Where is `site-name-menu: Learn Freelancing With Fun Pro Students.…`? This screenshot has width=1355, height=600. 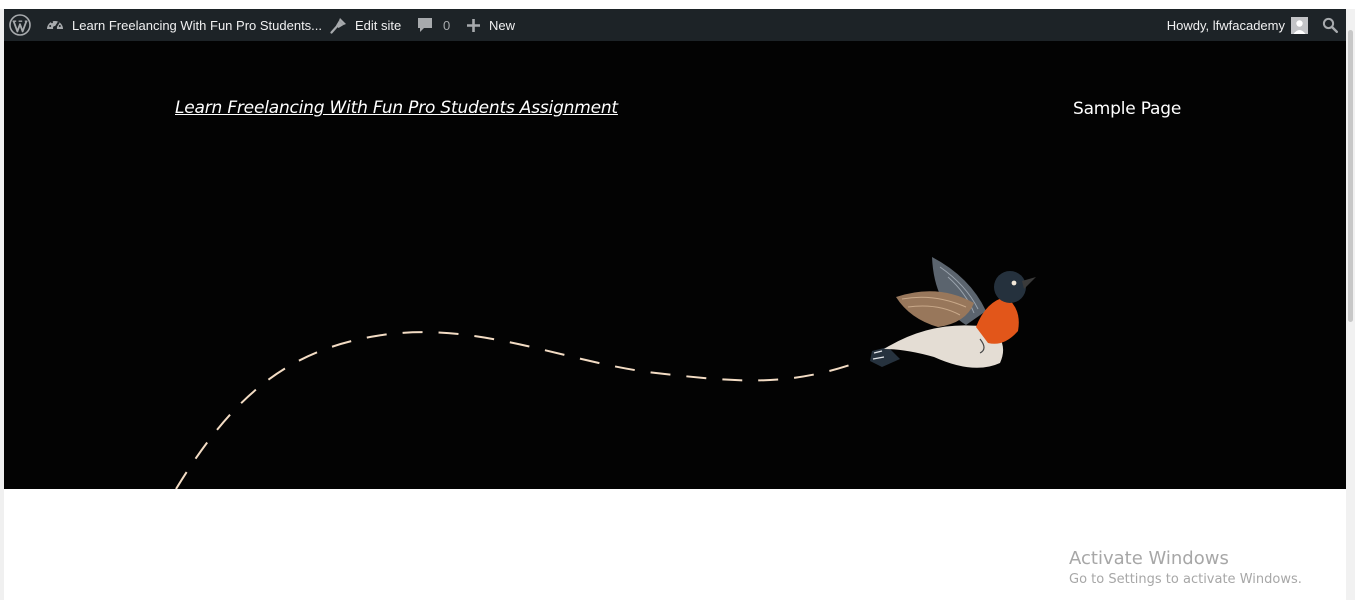 site-name-menu: Learn Freelancing With Fun Pro Students.… is located at coordinates (184, 25).